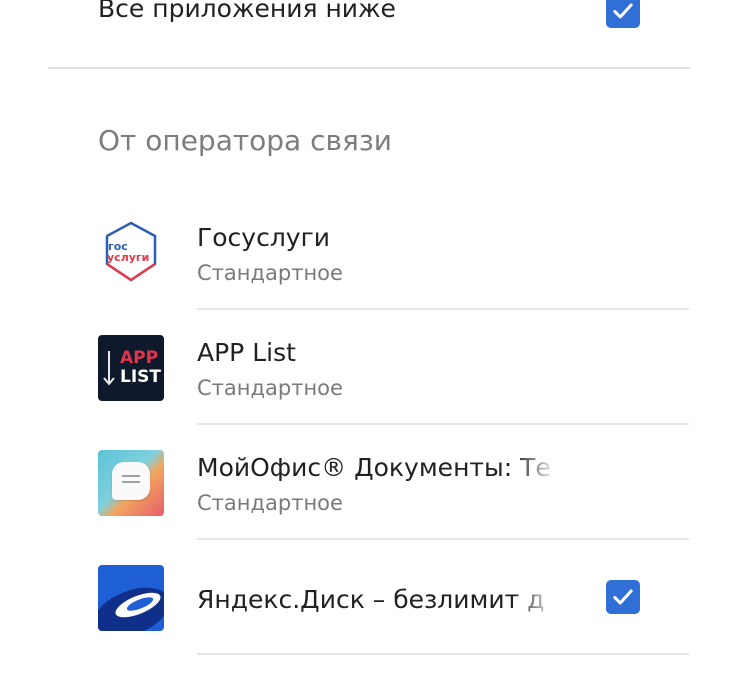 This screenshot has height=675, width=738. I want to click on app-title: APP List, so click(246, 352).